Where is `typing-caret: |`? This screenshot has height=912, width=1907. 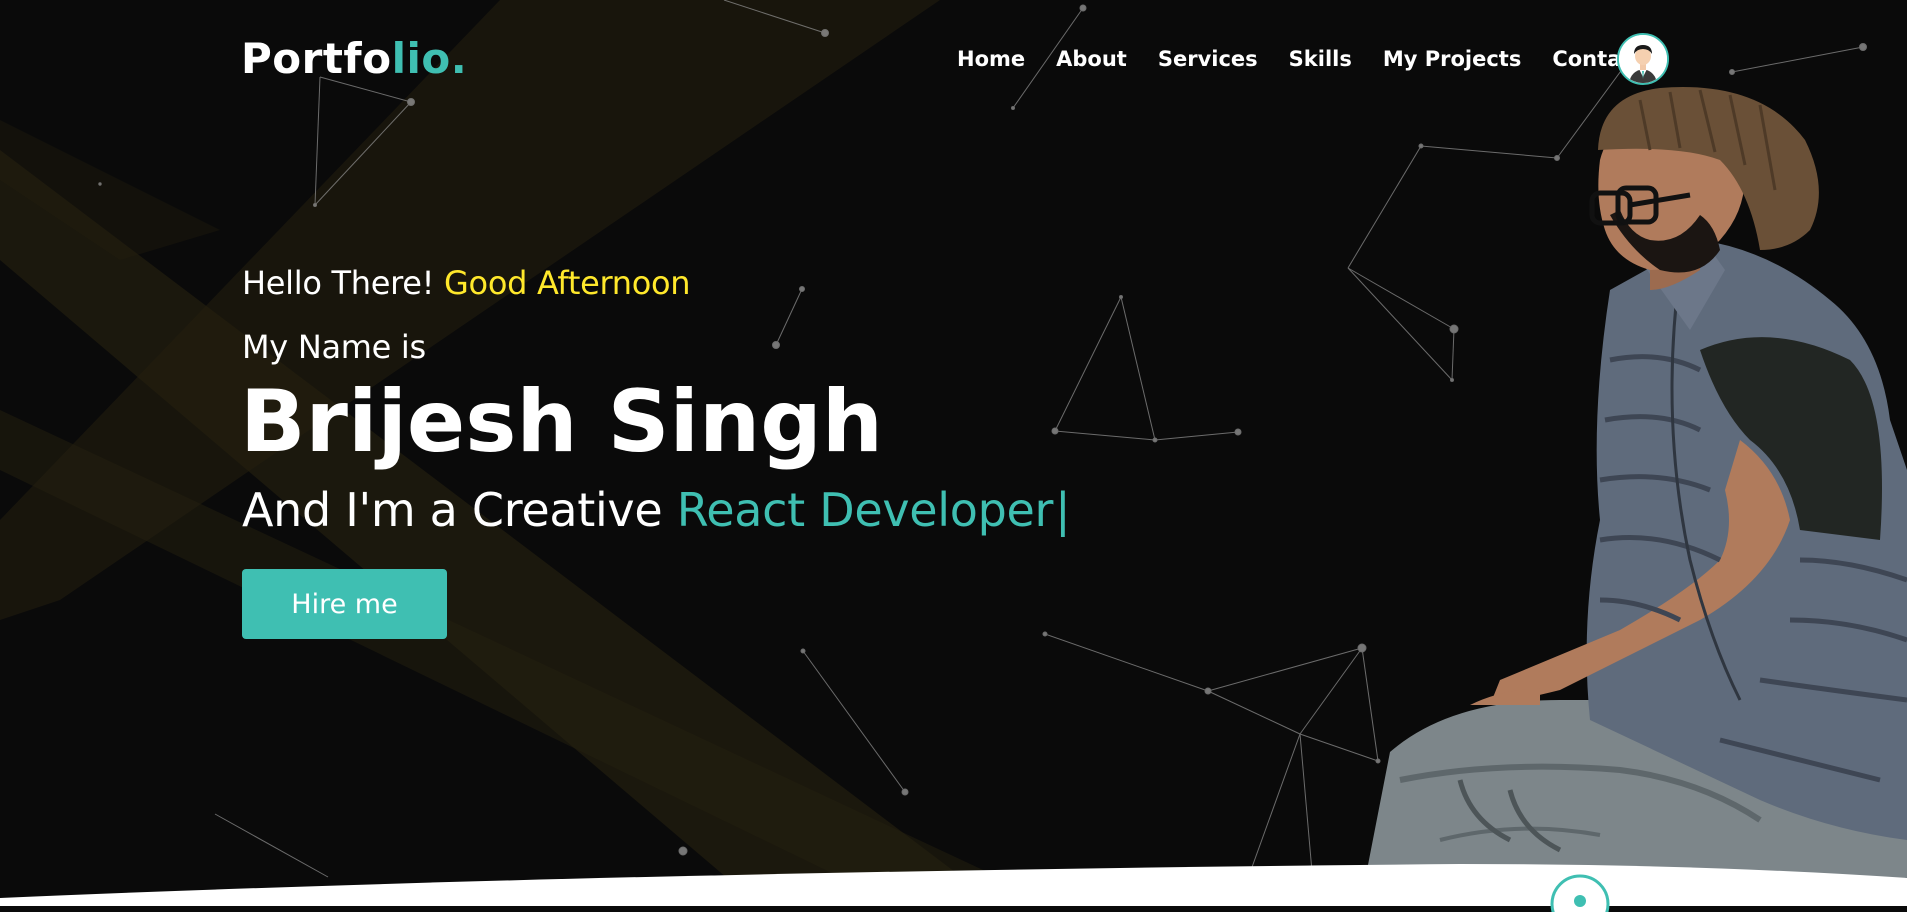
typing-caret: | is located at coordinates (1063, 510).